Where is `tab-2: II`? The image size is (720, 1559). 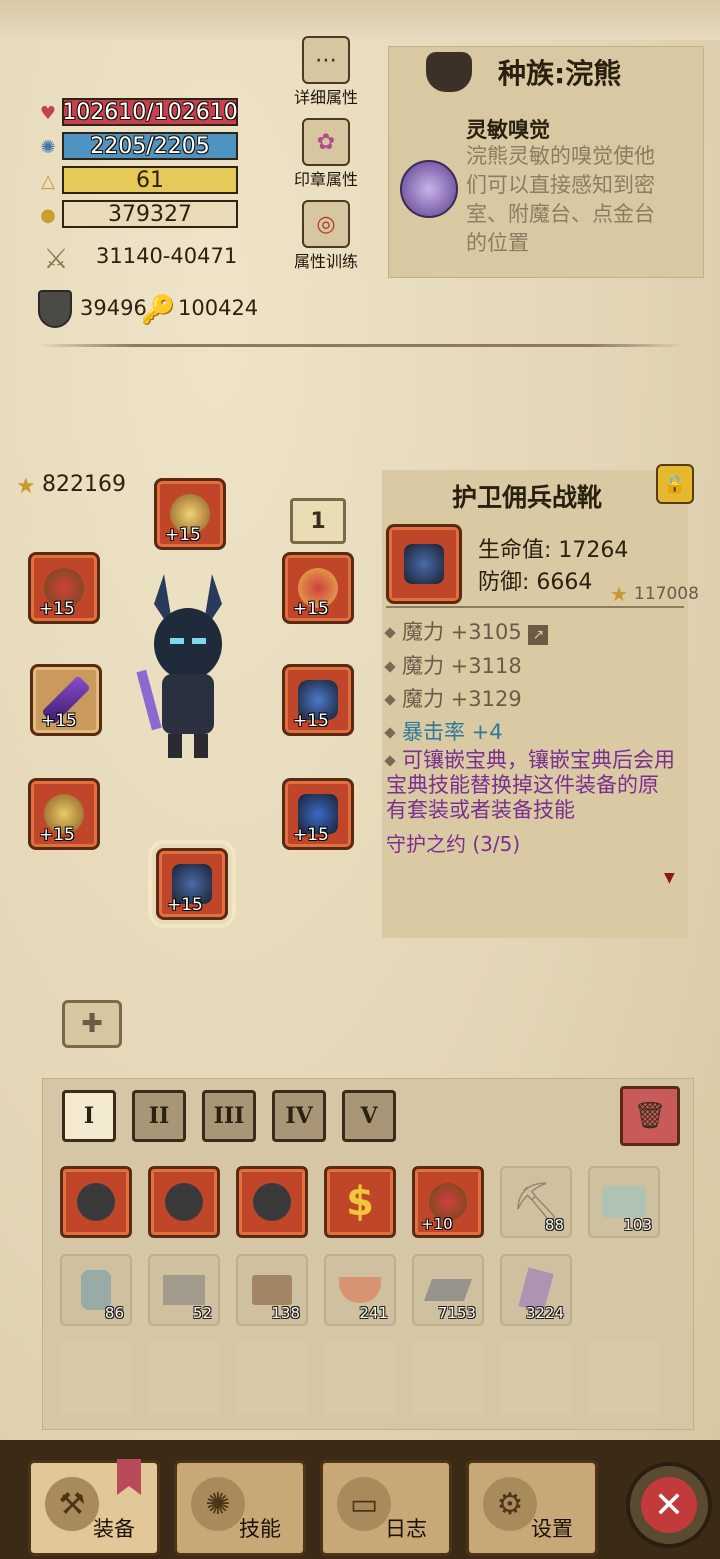
tab-2: II is located at coordinates (159, 1116).